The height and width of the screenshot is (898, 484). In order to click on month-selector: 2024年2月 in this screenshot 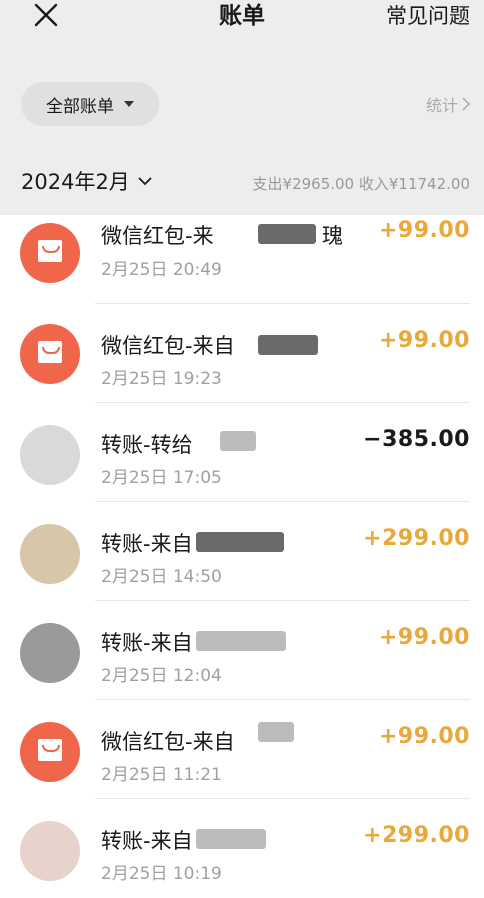, I will do `click(86, 181)`.